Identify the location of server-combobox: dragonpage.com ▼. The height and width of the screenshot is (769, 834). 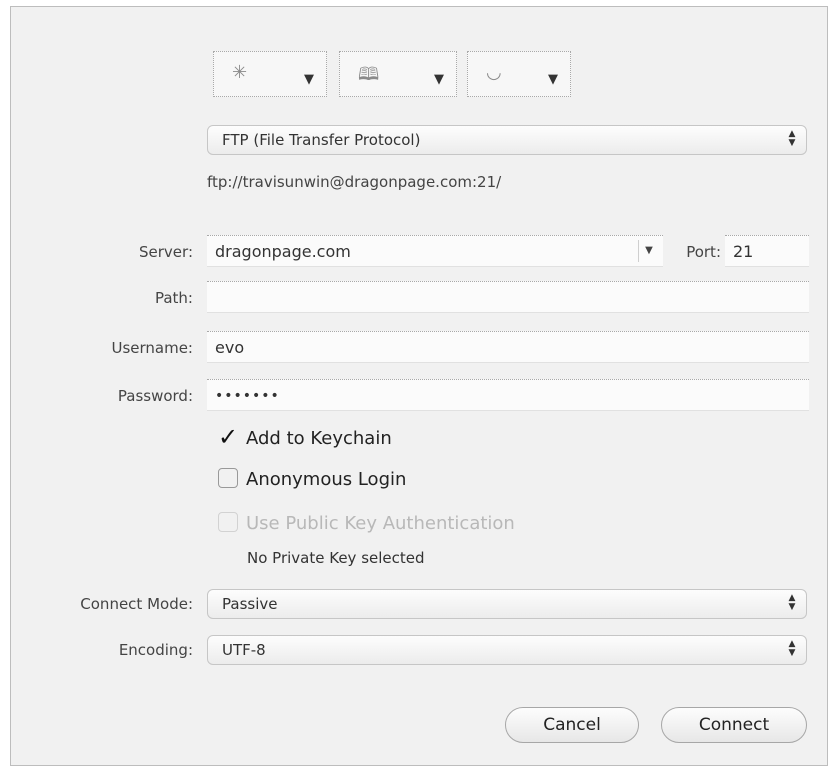
(435, 251).